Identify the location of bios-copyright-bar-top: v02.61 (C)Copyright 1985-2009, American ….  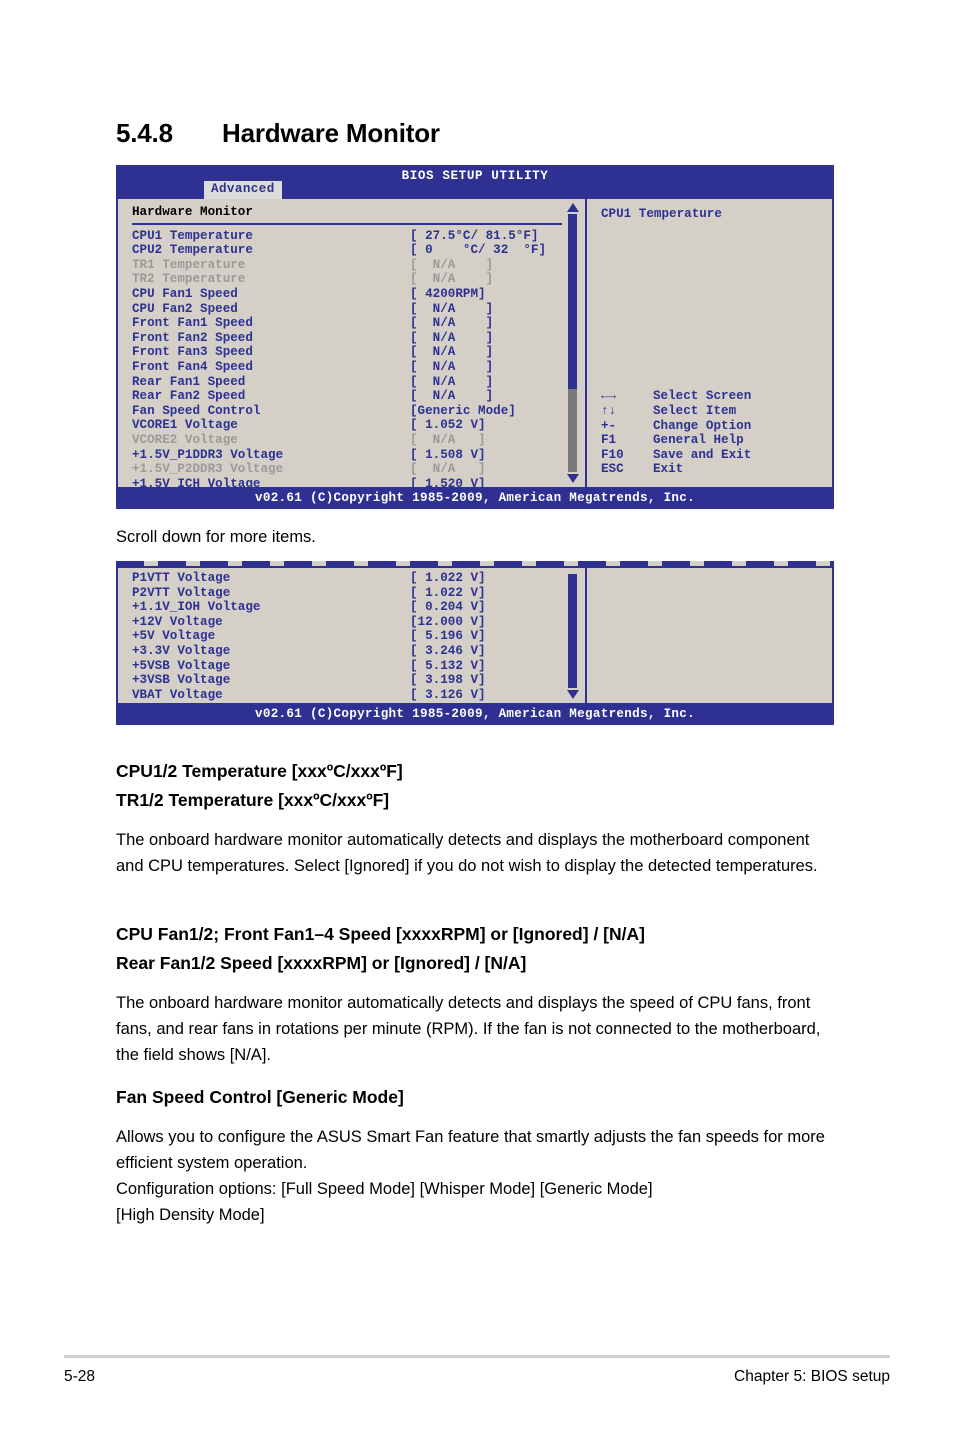
(475, 499).